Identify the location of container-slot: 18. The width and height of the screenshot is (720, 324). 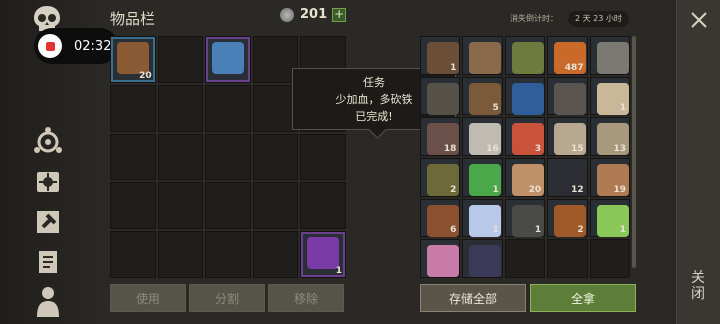
(440, 136).